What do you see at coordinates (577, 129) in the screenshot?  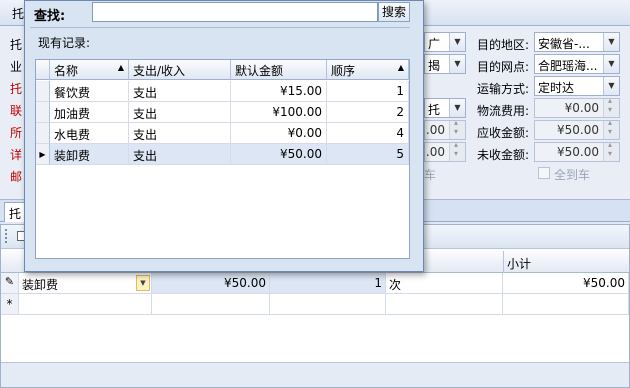 I see `receivable-field: ¥50.00` at bounding box center [577, 129].